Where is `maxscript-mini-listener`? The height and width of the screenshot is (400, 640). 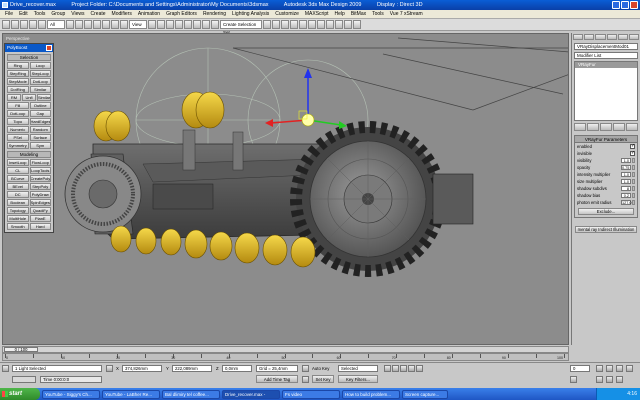
maxscript-mini-listener is located at coordinates (24, 379).